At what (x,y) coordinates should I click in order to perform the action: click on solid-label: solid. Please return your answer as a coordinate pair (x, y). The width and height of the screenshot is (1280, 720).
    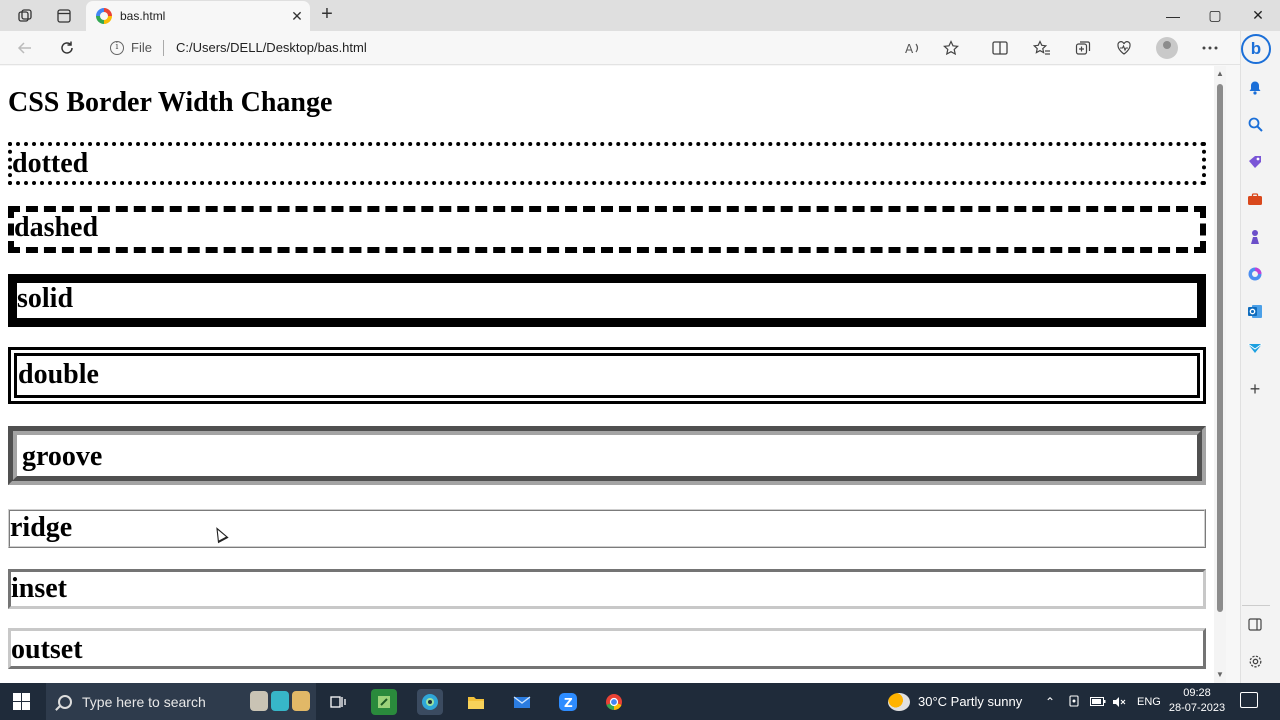
    Looking at the image, I should click on (45, 298).